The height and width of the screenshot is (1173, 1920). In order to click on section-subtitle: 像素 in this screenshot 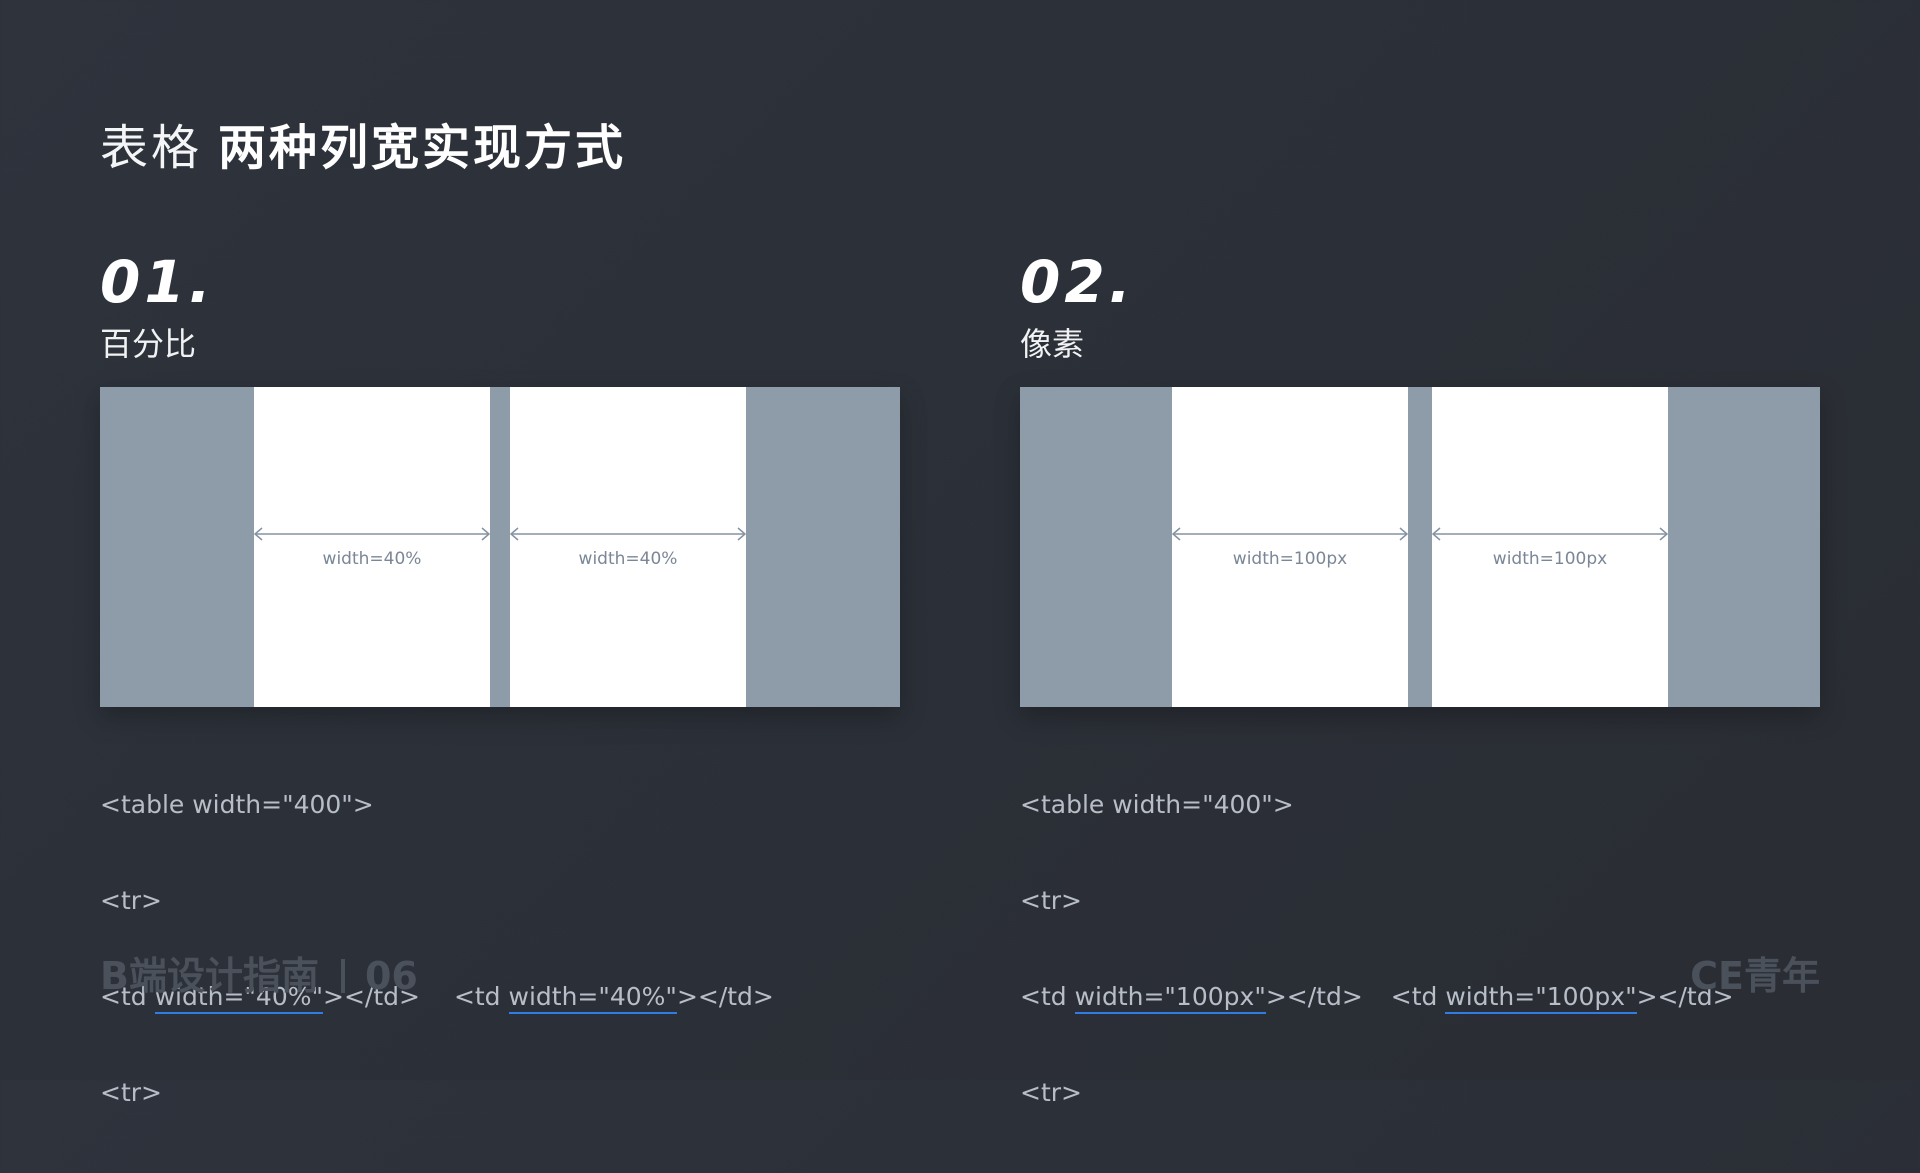, I will do `click(1052, 344)`.